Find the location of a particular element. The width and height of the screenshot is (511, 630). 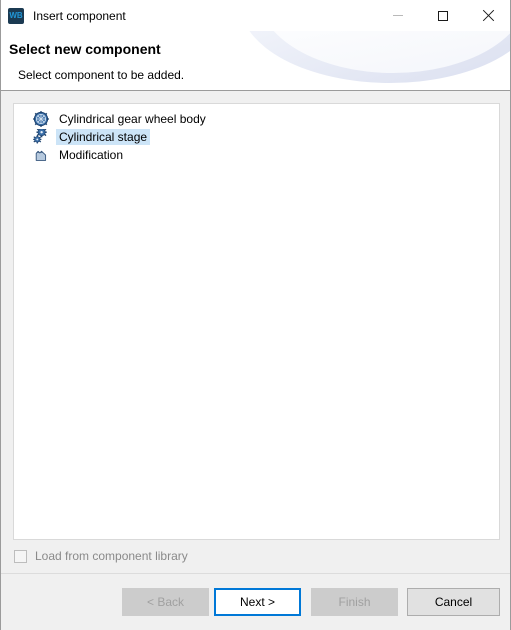

maximize-icon is located at coordinates (442, 15).